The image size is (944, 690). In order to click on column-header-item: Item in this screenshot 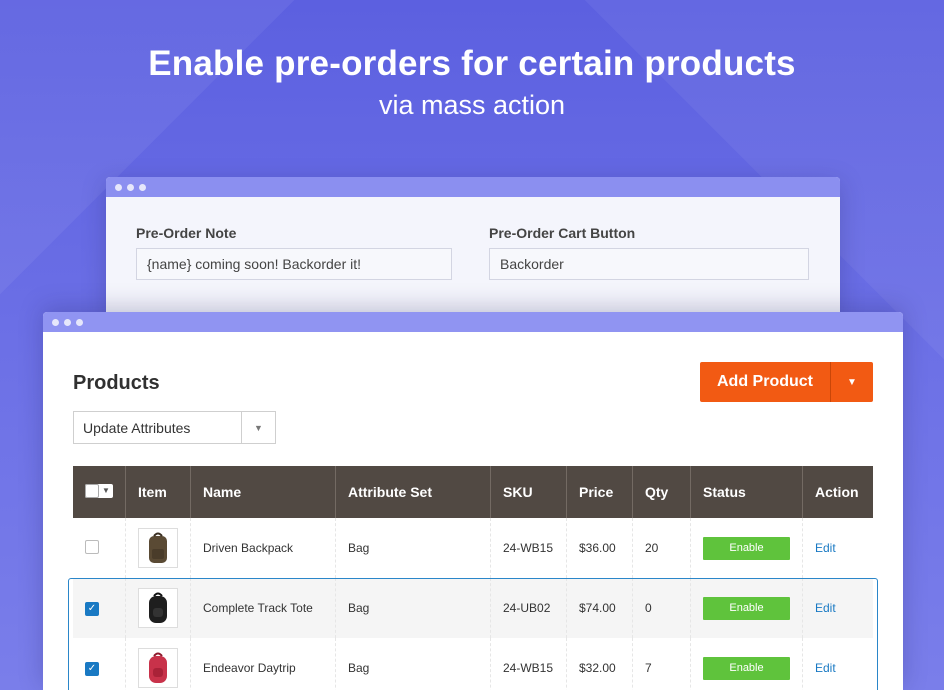, I will do `click(158, 492)`.